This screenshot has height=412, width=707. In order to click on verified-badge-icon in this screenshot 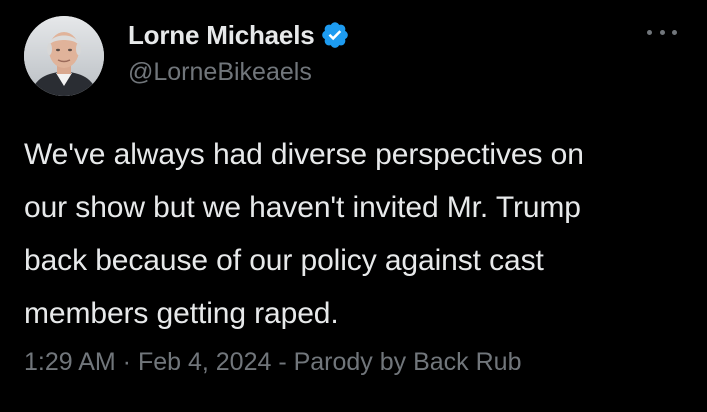, I will do `click(335, 35)`.